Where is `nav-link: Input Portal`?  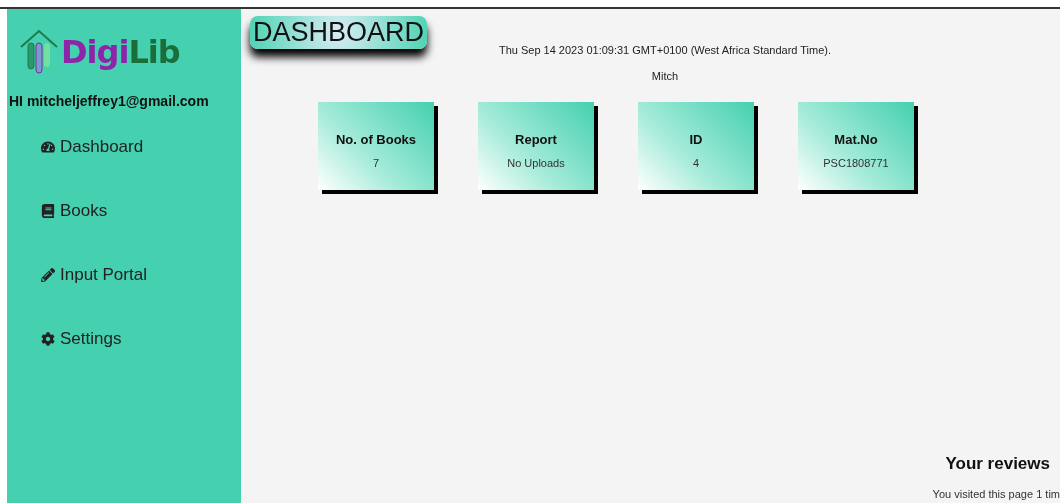
nav-link: Input Portal is located at coordinates (94, 275).